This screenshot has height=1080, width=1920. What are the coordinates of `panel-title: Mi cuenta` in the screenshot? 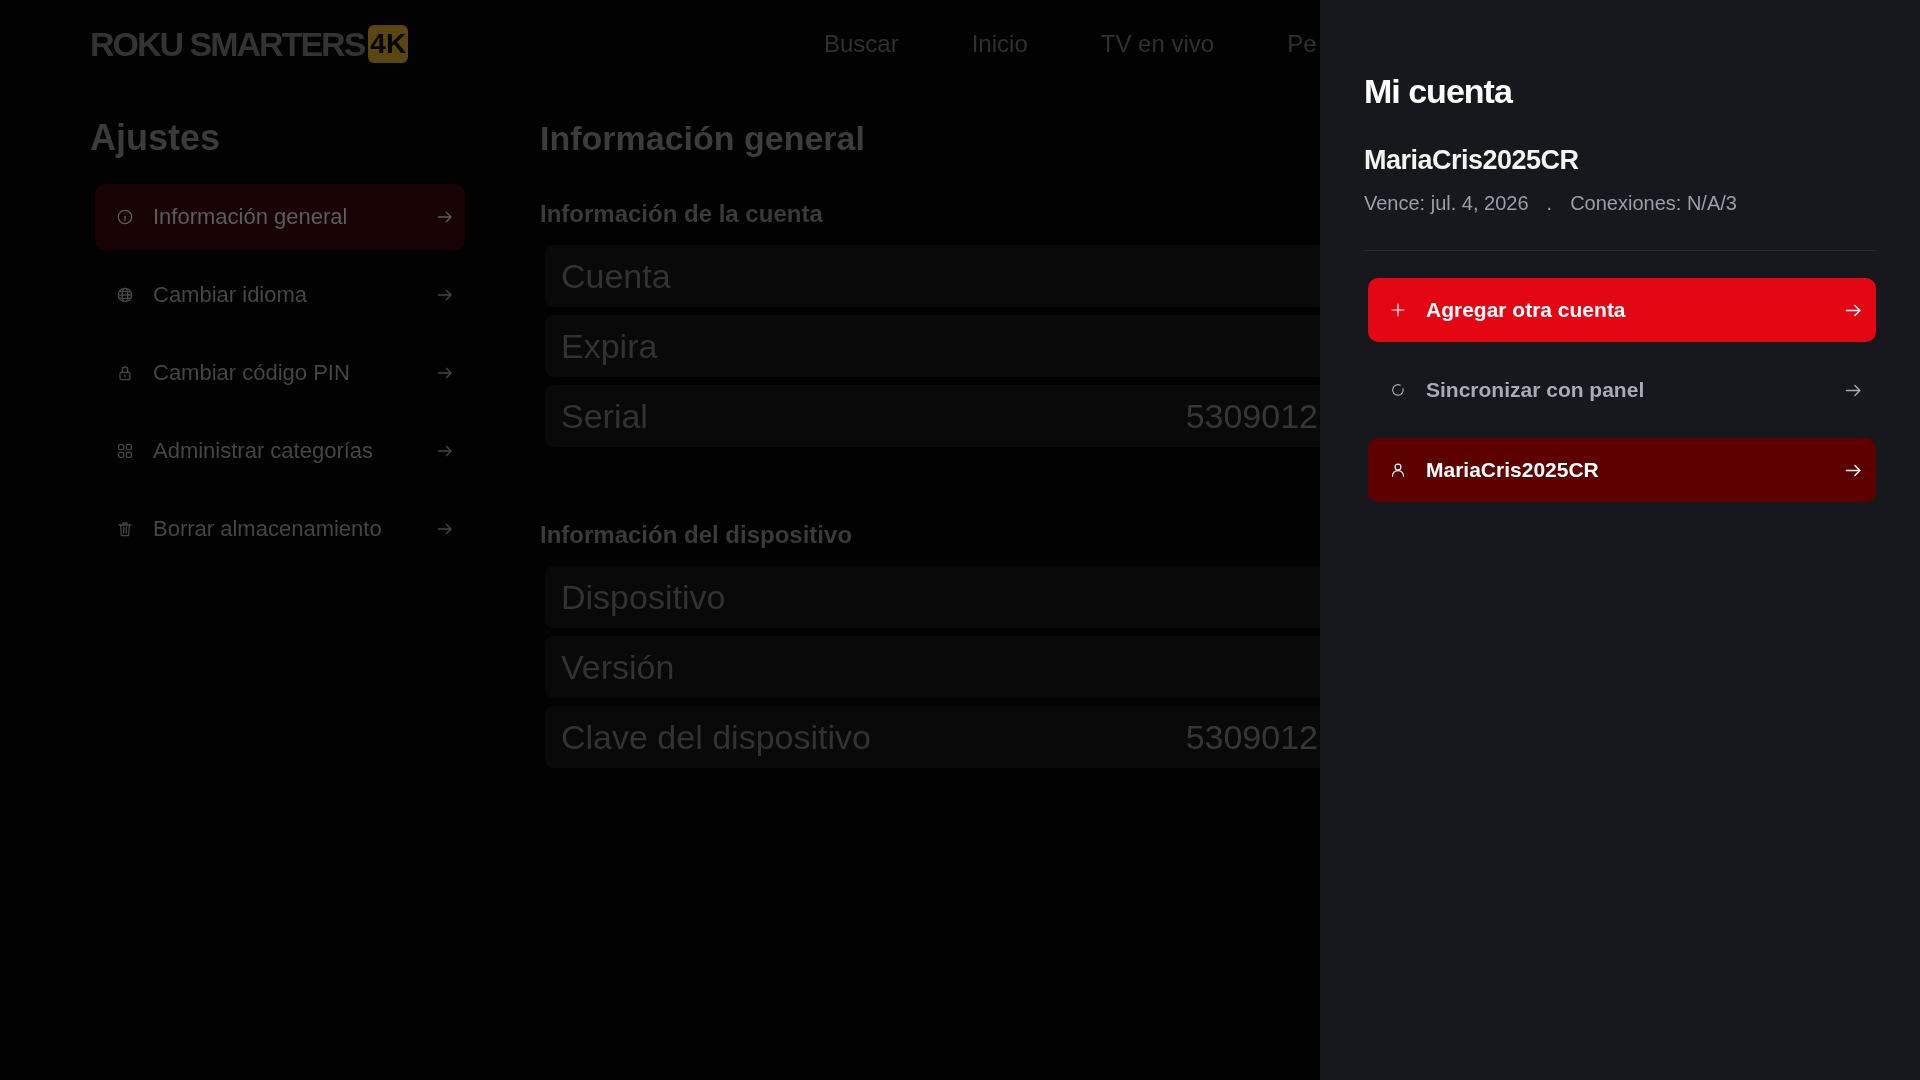 It's located at (1439, 91).